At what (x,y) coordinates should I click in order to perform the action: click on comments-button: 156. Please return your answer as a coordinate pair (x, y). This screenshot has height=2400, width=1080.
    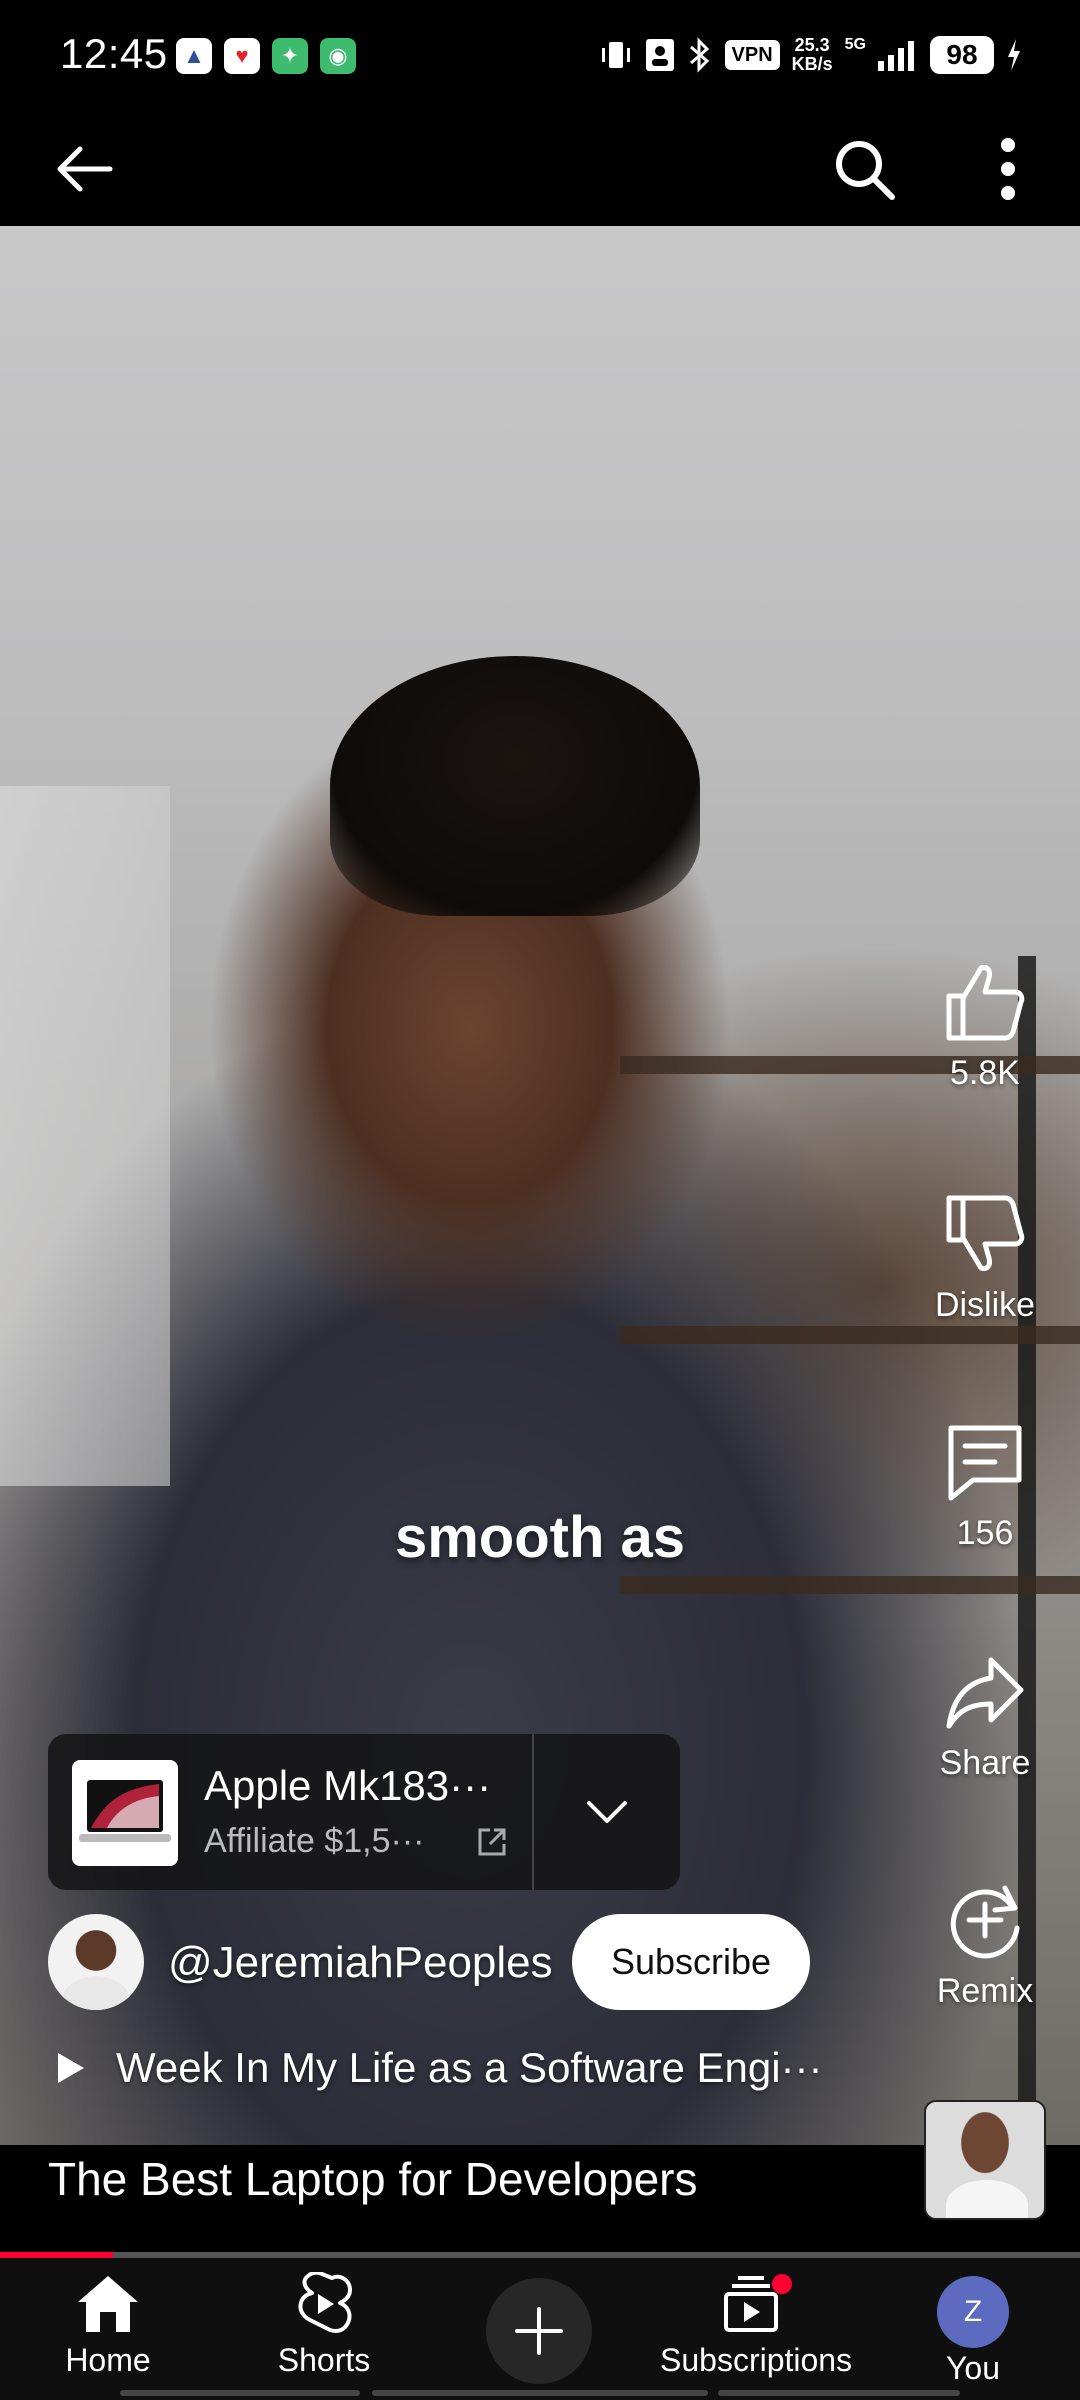
    Looking at the image, I should click on (985, 1486).